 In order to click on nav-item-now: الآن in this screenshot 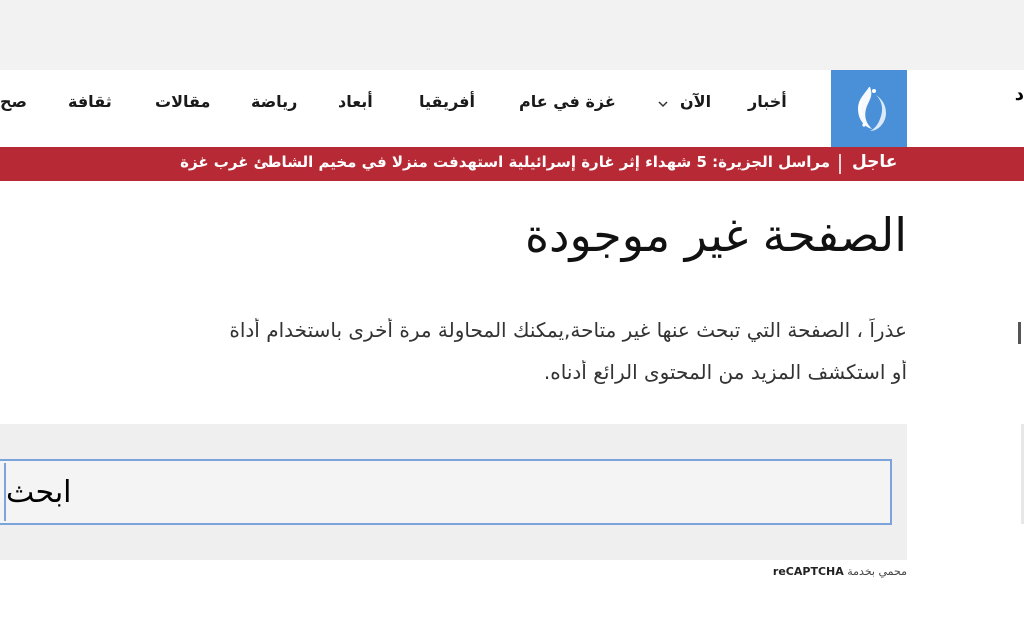, I will do `click(695, 105)`.